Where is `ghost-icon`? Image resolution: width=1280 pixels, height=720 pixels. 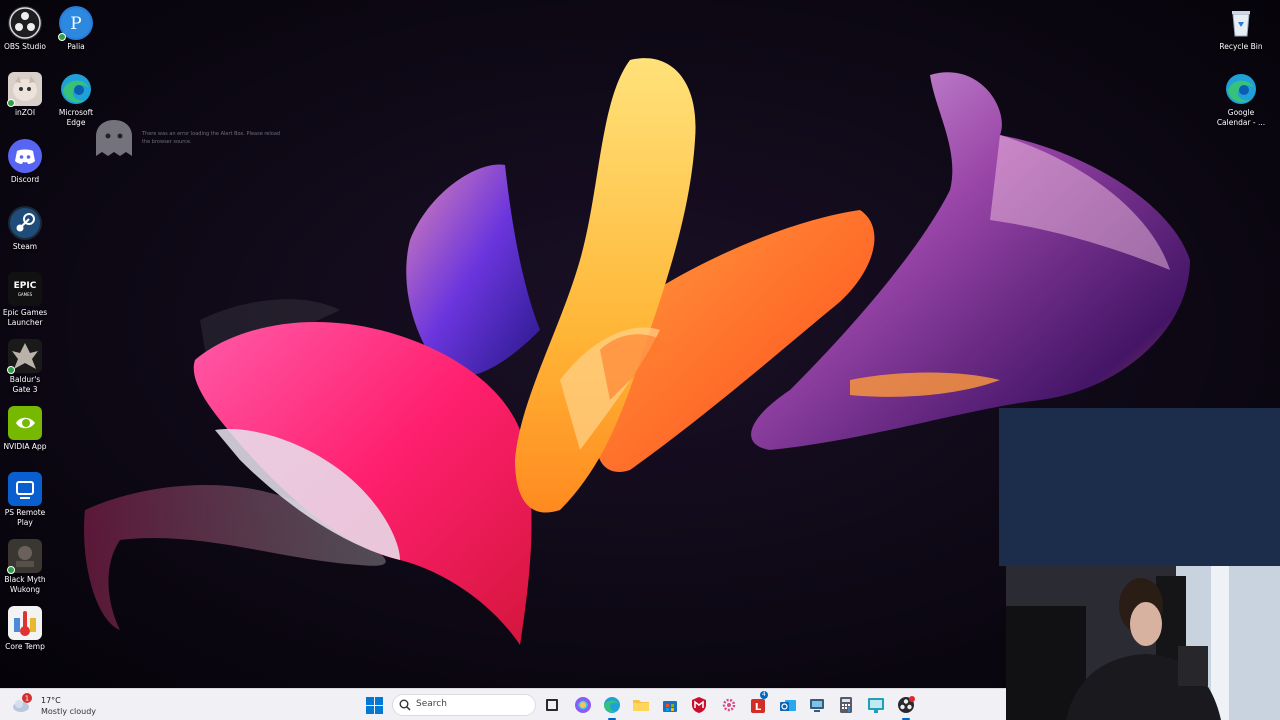 ghost-icon is located at coordinates (114, 138).